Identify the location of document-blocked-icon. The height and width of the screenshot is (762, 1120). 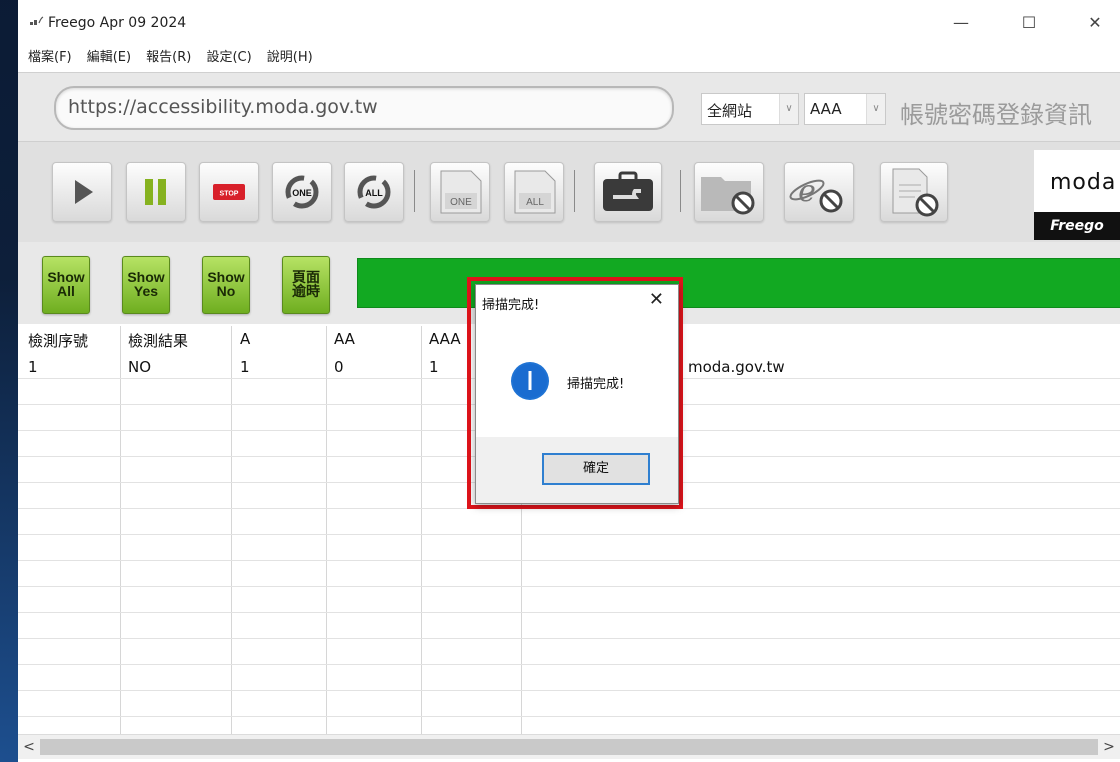
(915, 192).